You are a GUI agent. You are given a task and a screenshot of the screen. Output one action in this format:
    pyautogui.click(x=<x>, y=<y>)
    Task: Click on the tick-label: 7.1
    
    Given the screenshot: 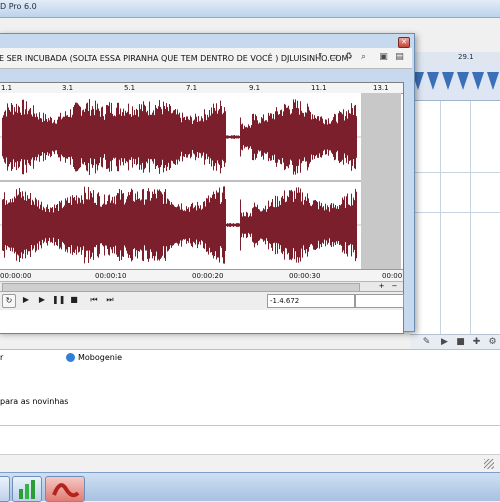 What is the action you would take?
    pyautogui.click(x=192, y=88)
    